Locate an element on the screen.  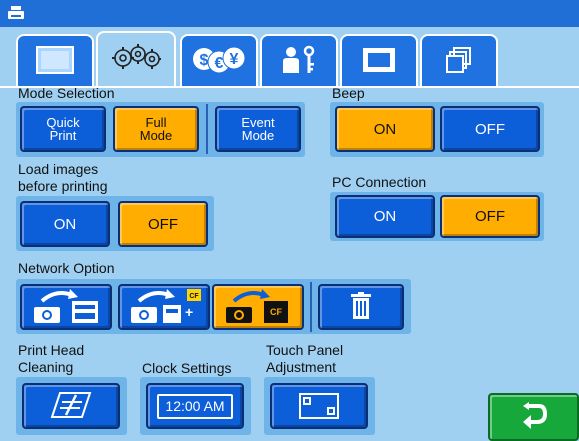
frame-icon is located at coordinates (379, 62).